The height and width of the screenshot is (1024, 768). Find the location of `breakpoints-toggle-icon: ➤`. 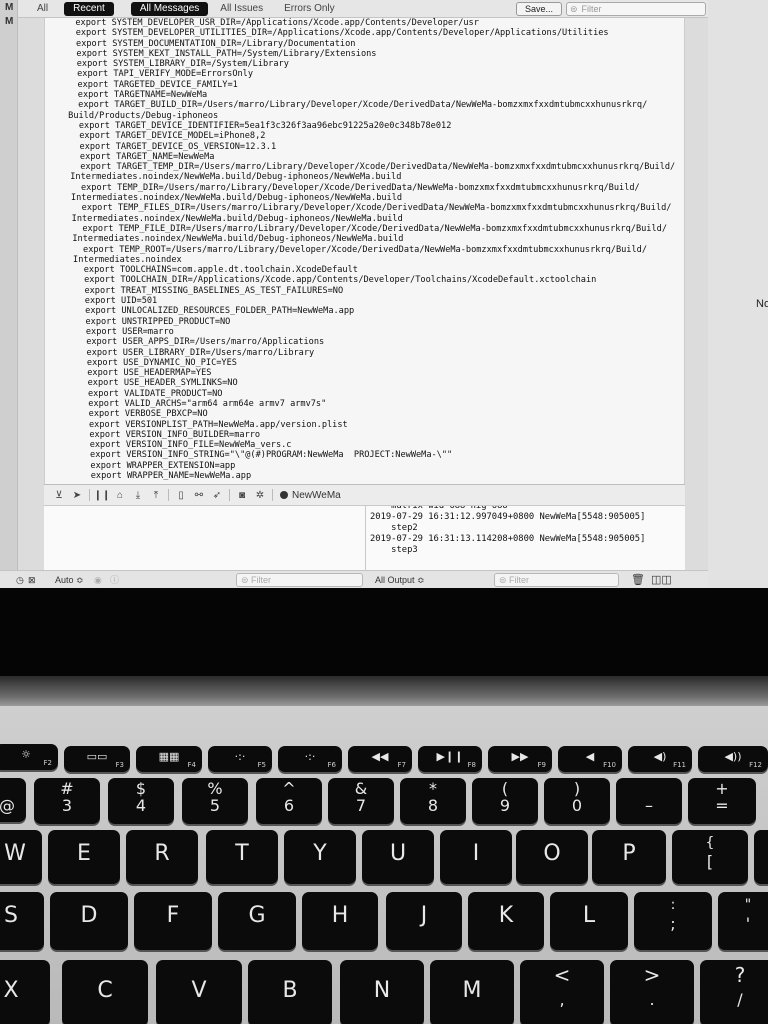

breakpoints-toggle-icon: ➤ is located at coordinates (77, 495).